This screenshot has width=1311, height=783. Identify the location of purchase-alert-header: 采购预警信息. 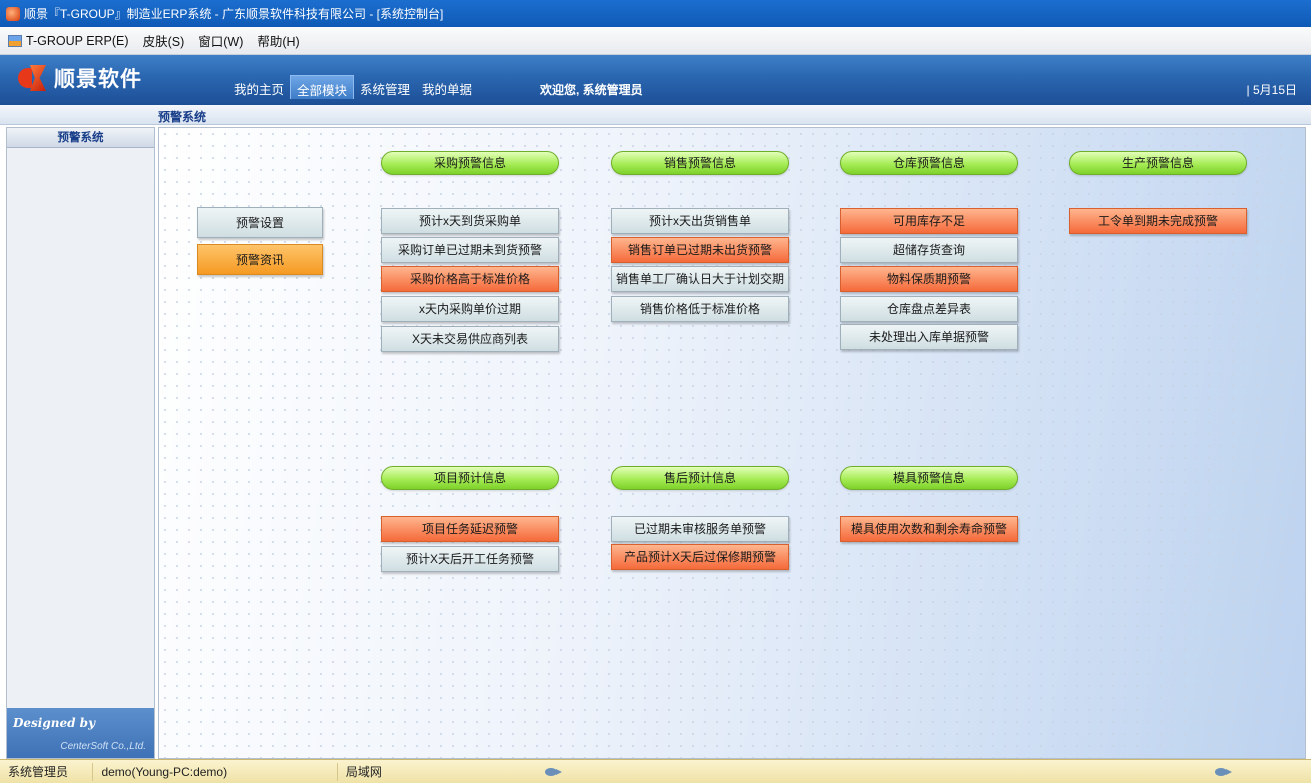
(470, 163).